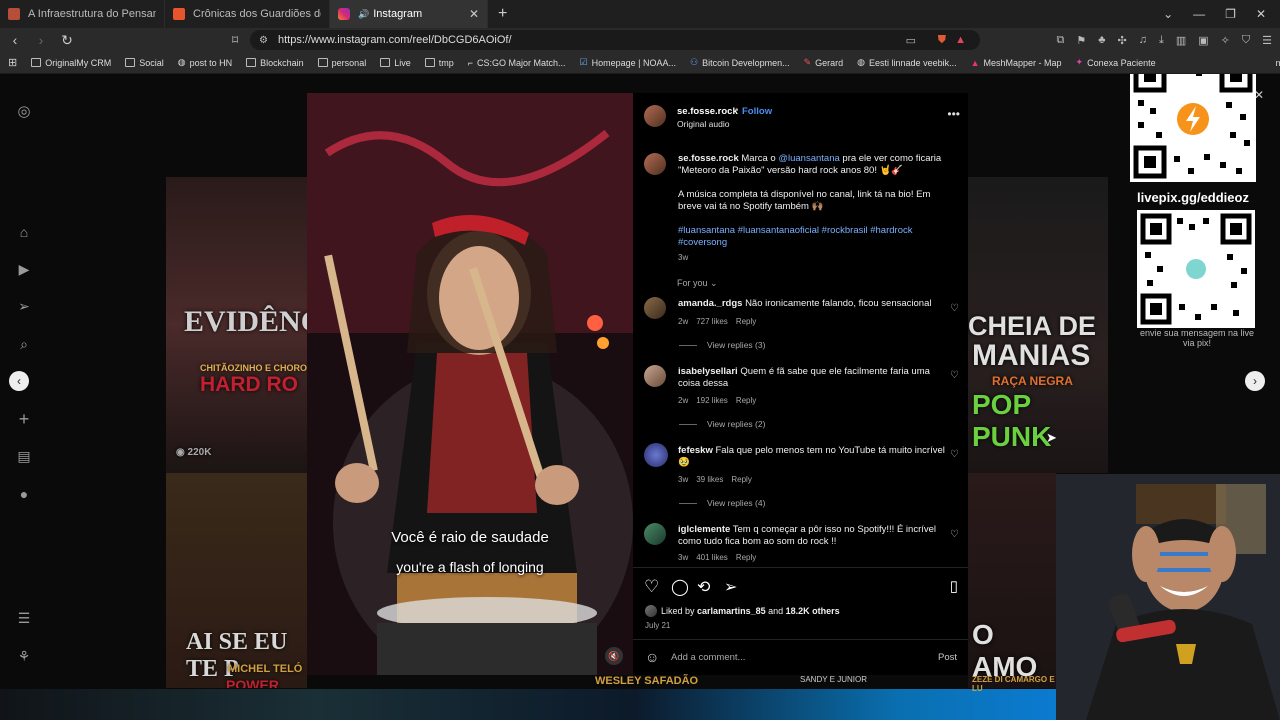 The width and height of the screenshot is (1280, 720). Describe the element at coordinates (24, 618) in the screenshot. I see `more-menu-icon: ☰` at that location.